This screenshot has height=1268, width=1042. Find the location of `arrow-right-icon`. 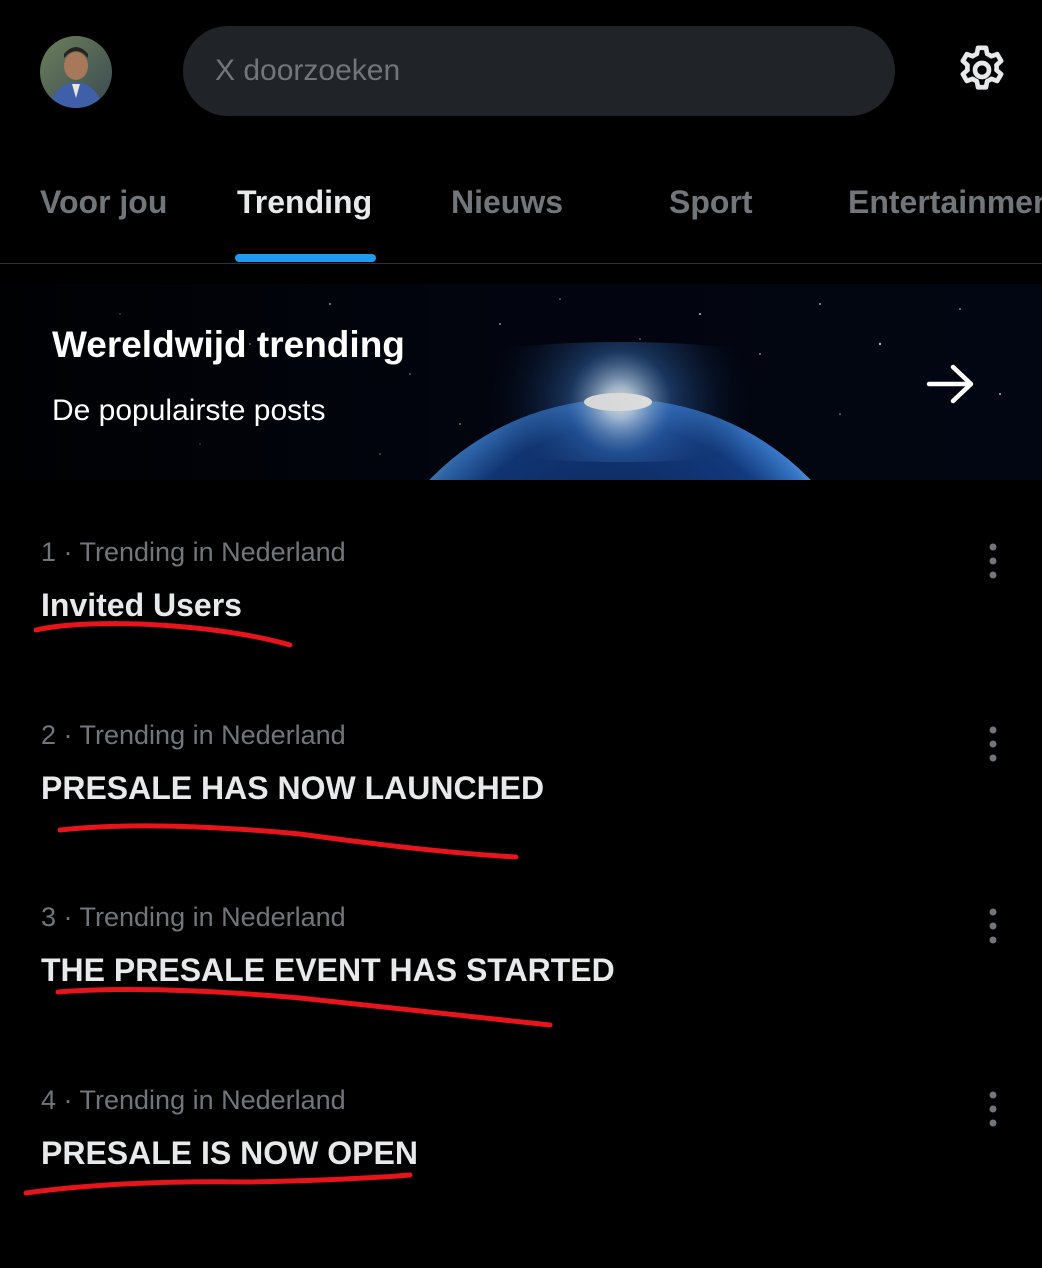

arrow-right-icon is located at coordinates (951, 384).